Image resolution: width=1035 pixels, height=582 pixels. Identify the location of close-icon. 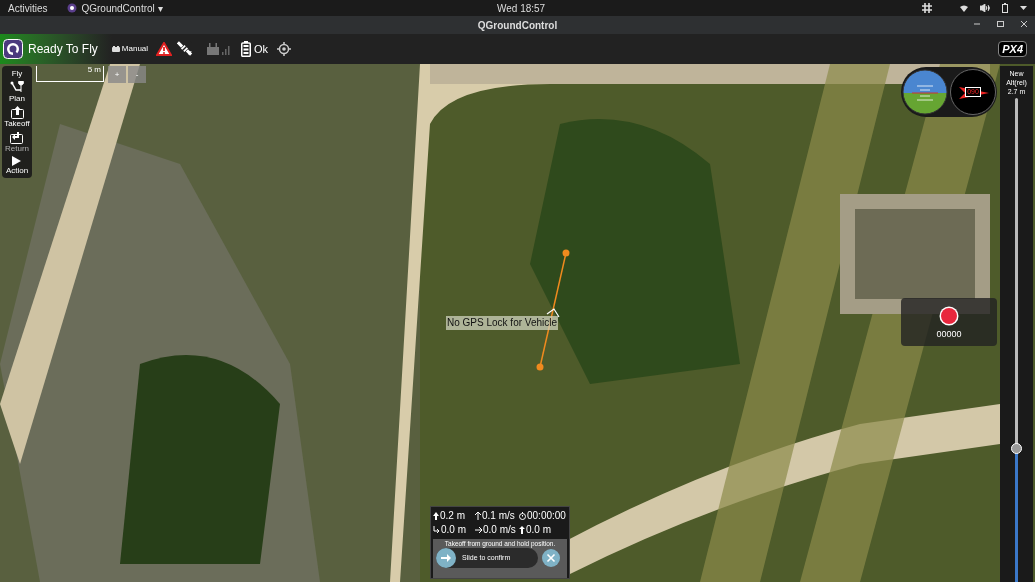
(1024, 24).